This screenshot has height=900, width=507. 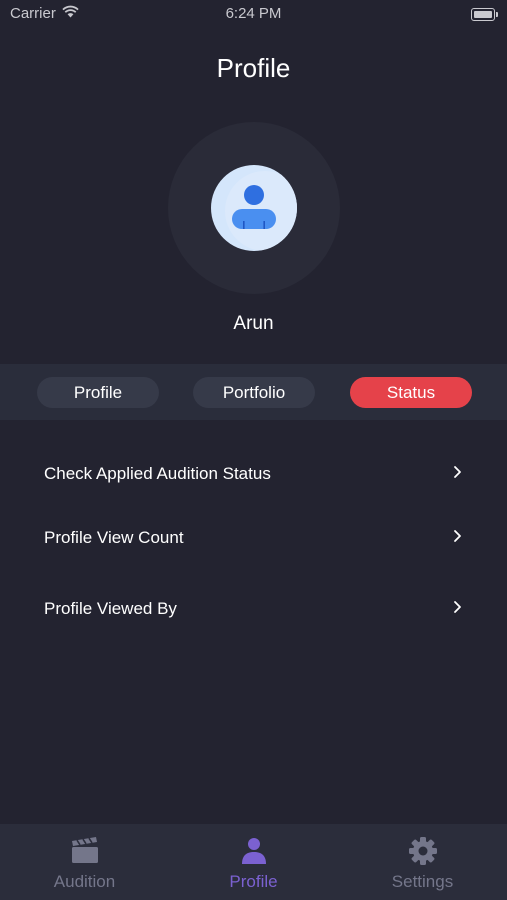 What do you see at coordinates (114, 537) in the screenshot?
I see `menu-item-label: Profile View Count` at bounding box center [114, 537].